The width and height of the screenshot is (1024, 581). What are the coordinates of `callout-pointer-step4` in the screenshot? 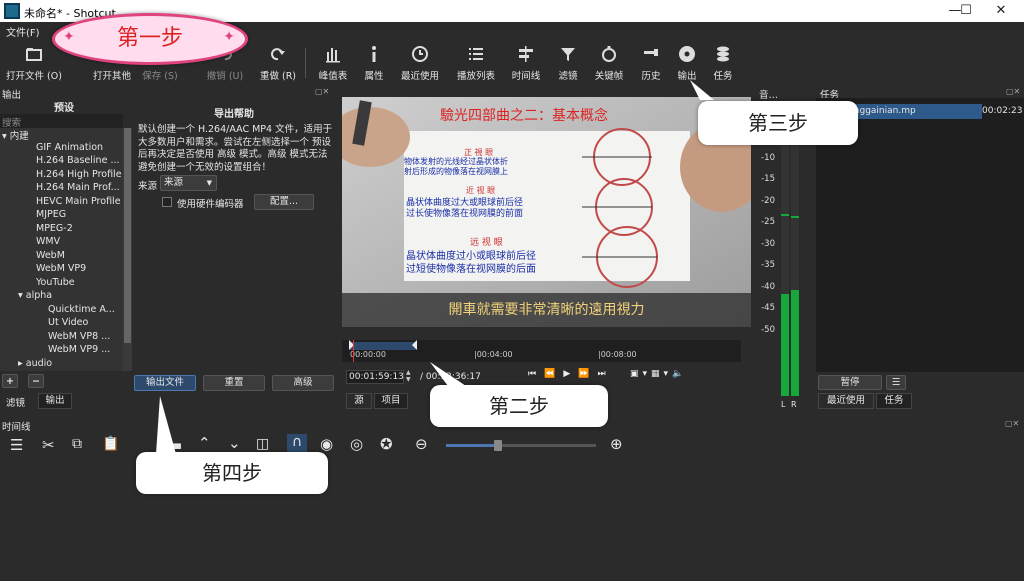 It's located at (166, 425).